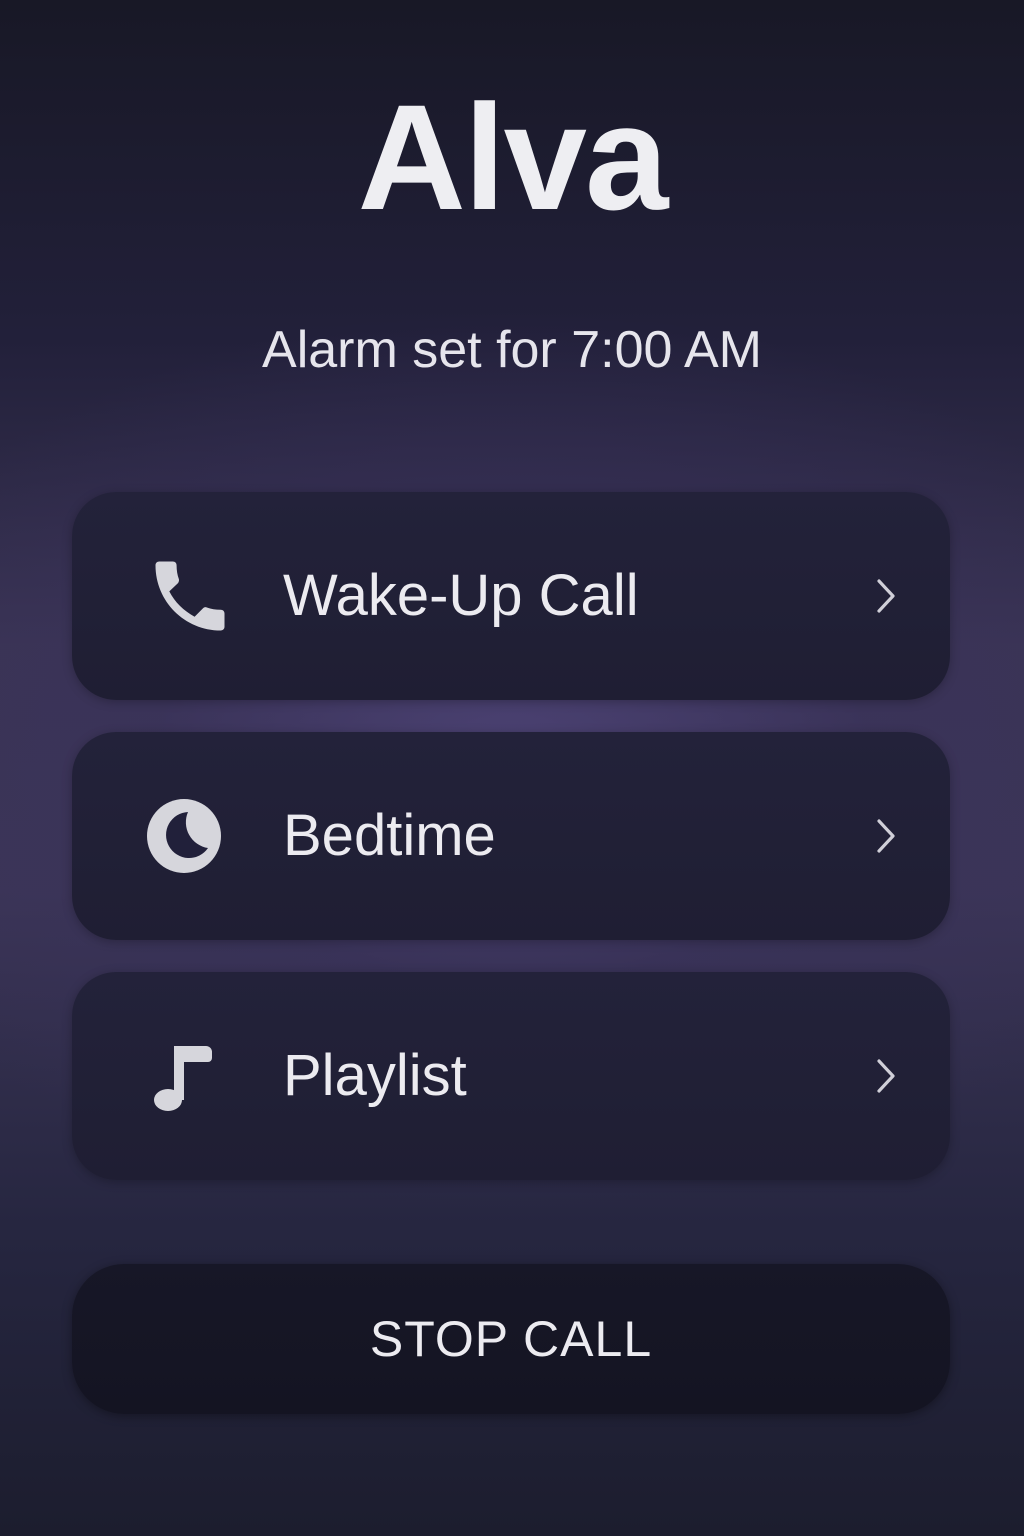 This screenshot has width=1024, height=1536. What do you see at coordinates (190, 596) in the screenshot?
I see `phone-icon` at bounding box center [190, 596].